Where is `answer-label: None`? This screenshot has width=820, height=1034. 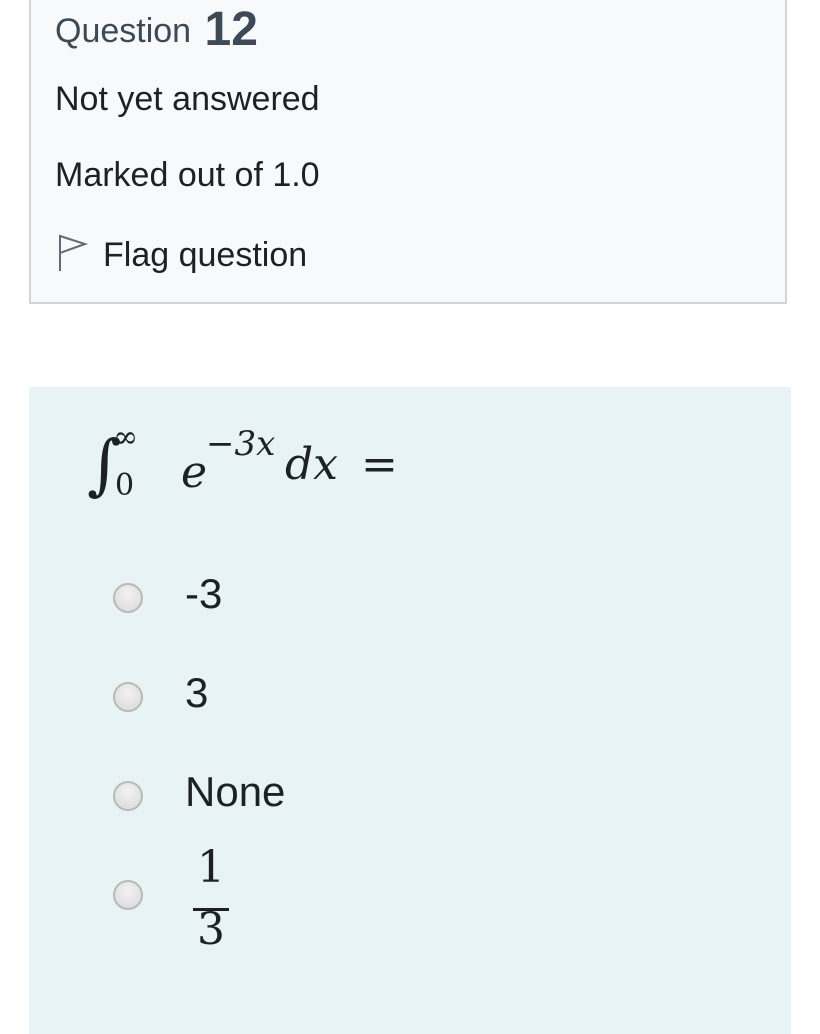 answer-label: None is located at coordinates (235, 791).